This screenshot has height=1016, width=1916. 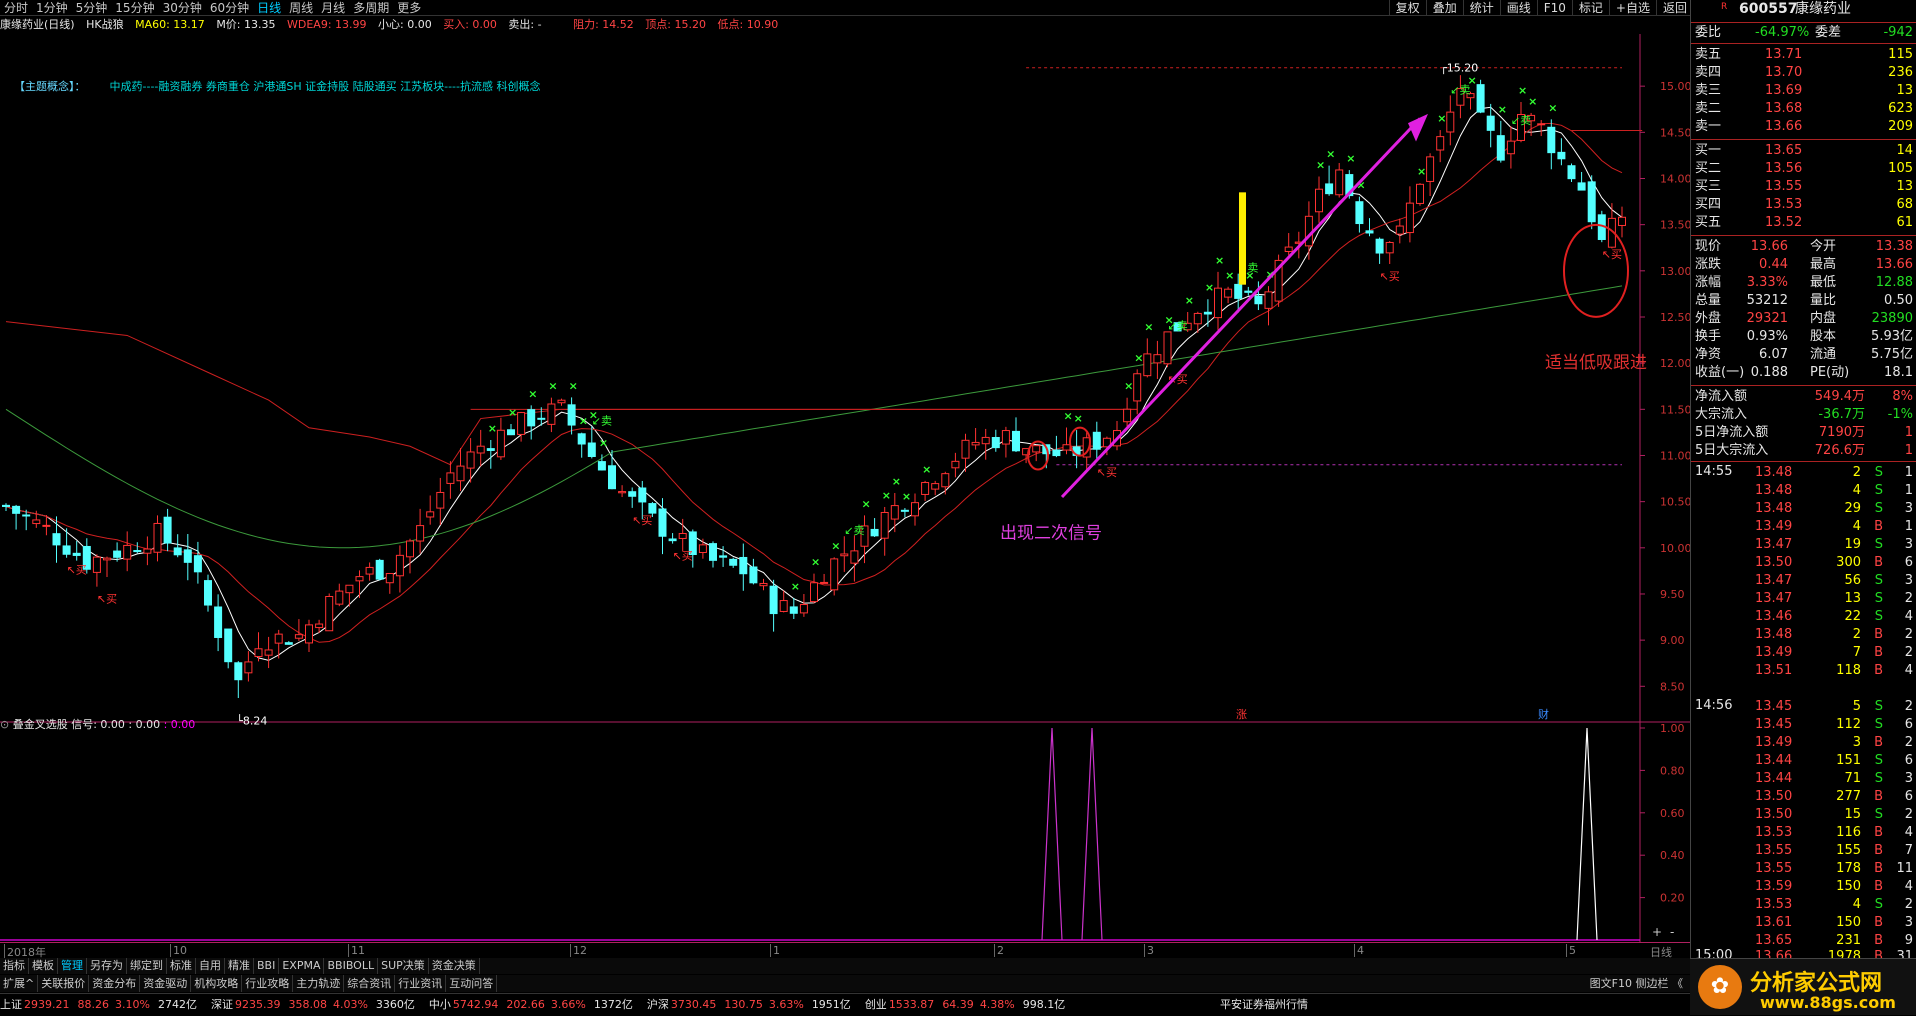 What do you see at coordinates (107, 966) in the screenshot?
I see `indicator-tab-3: 另存为` at bounding box center [107, 966].